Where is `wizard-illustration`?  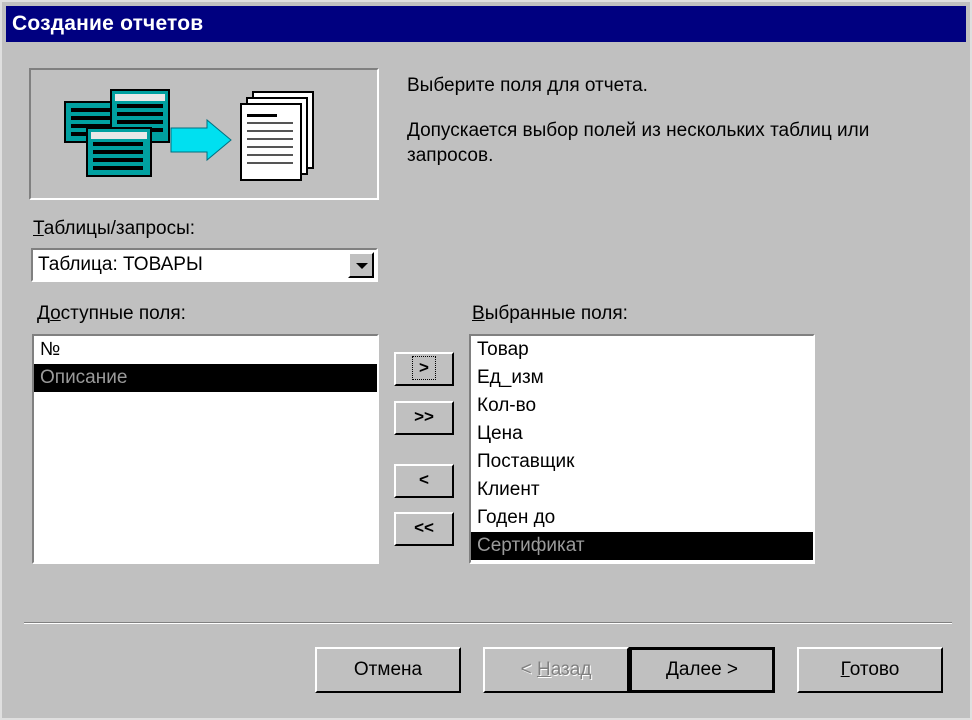 wizard-illustration is located at coordinates (204, 134).